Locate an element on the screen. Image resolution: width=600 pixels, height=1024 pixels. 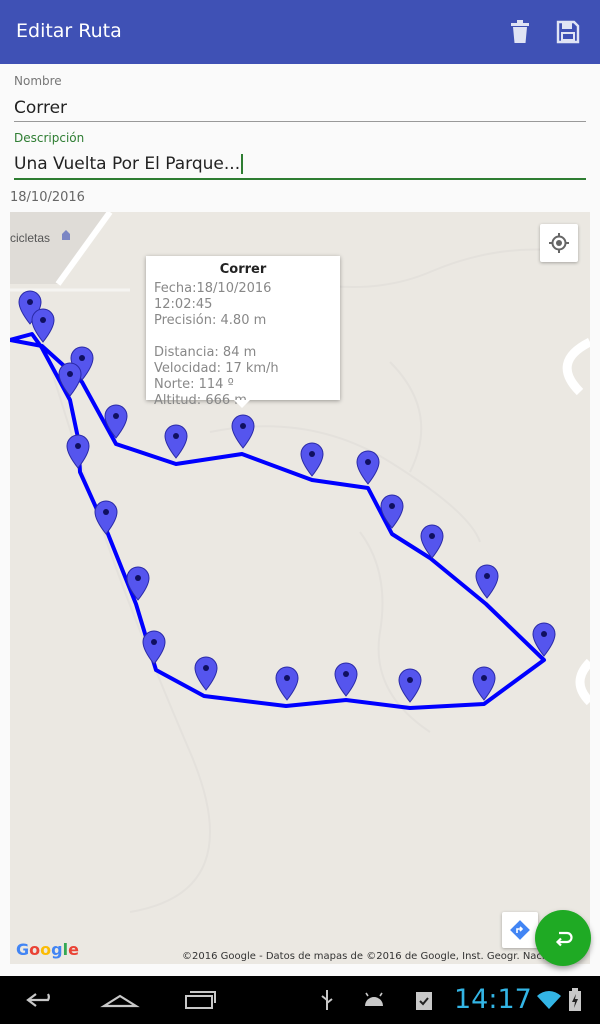
save-icon is located at coordinates (568, 32).